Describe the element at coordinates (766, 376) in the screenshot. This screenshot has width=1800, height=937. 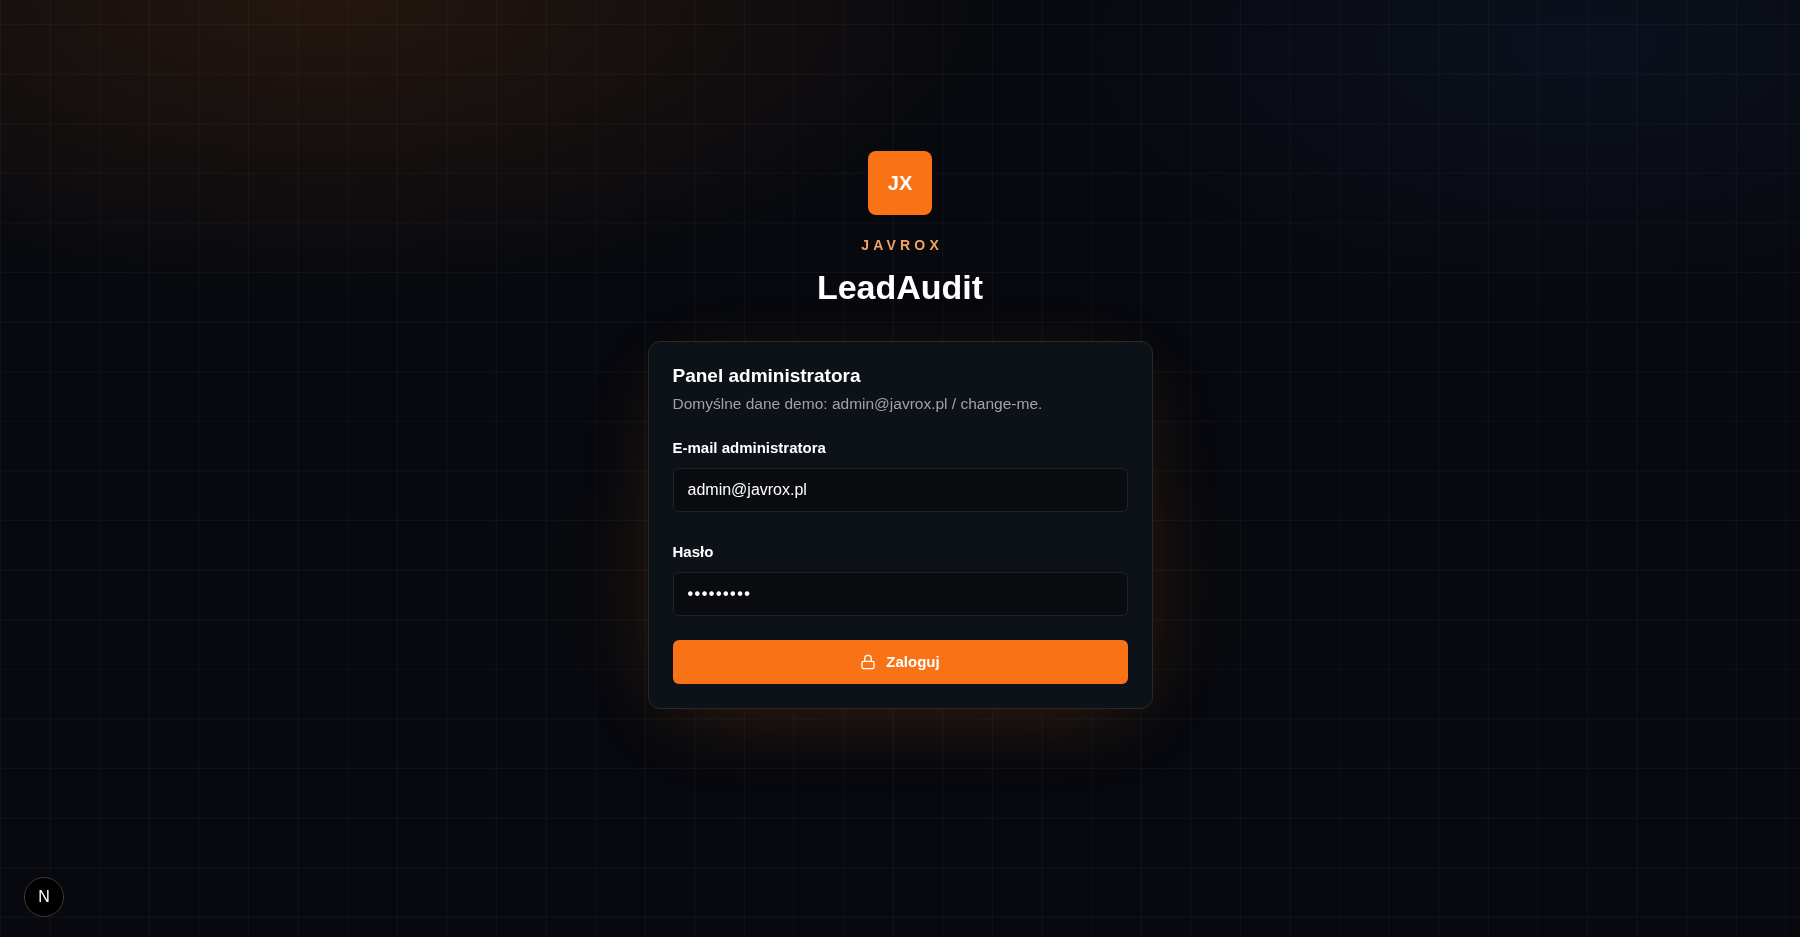
I see `card-title: Panel administratora` at that location.